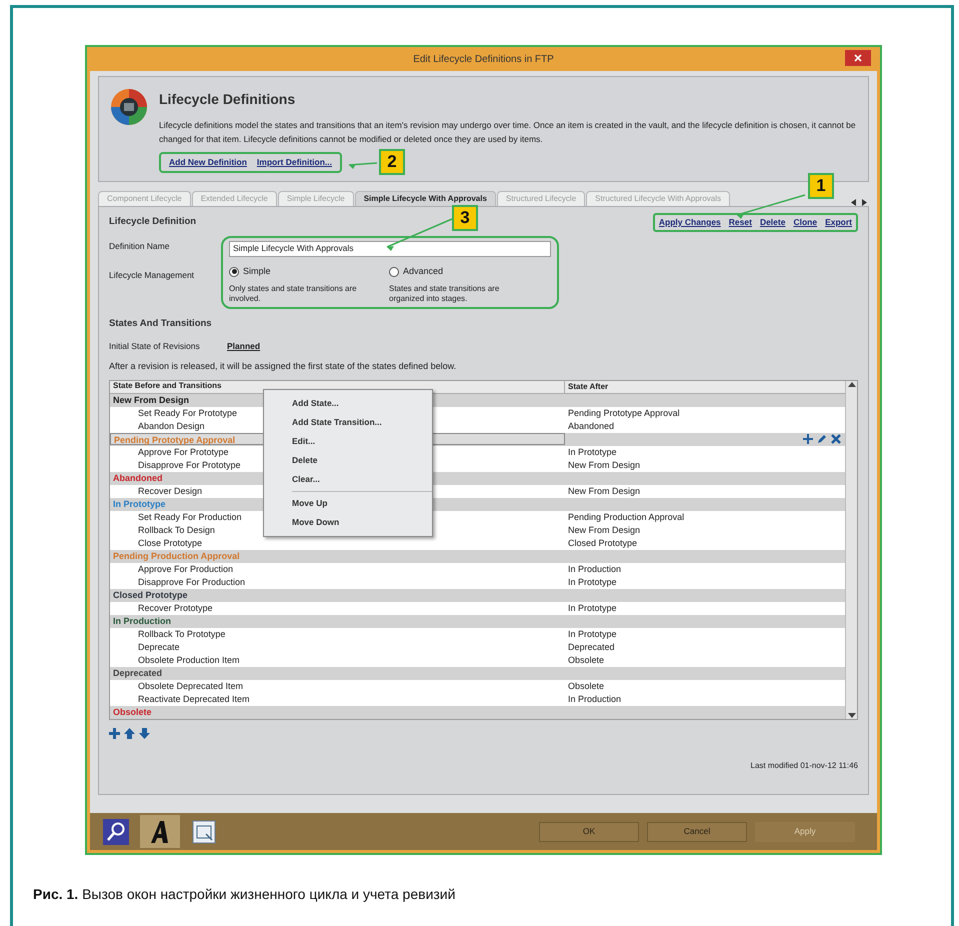 The image size is (959, 926). What do you see at coordinates (822, 439) in the screenshot?
I see `pencil-icon` at bounding box center [822, 439].